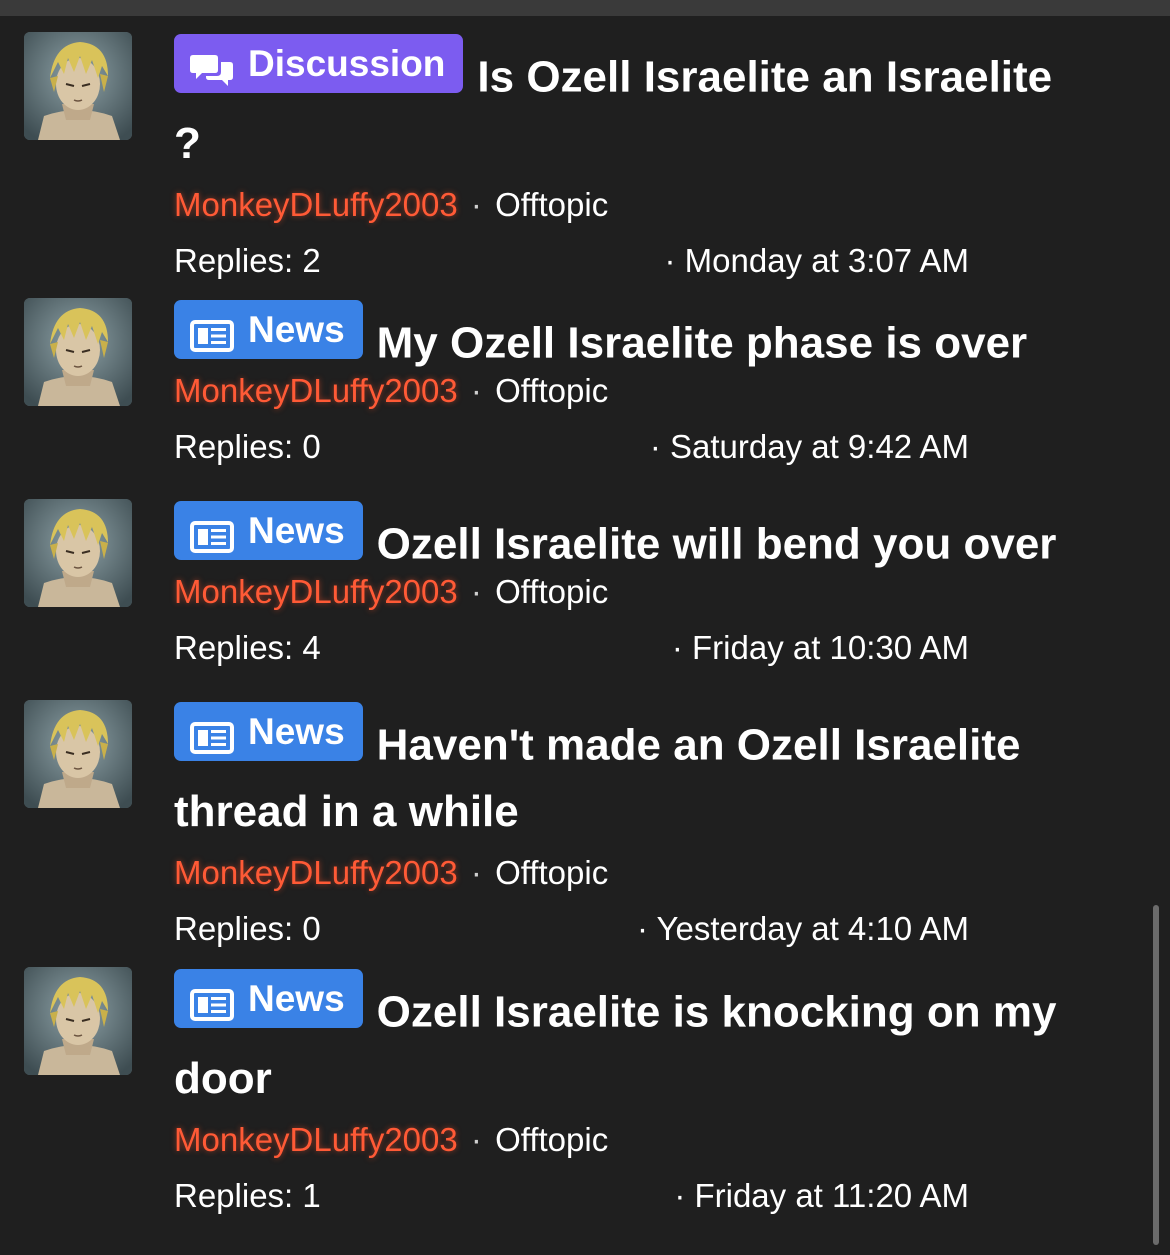  I want to click on thread-stats: Replies: 2 · Monday at 3:07 AM, so click(571, 261).